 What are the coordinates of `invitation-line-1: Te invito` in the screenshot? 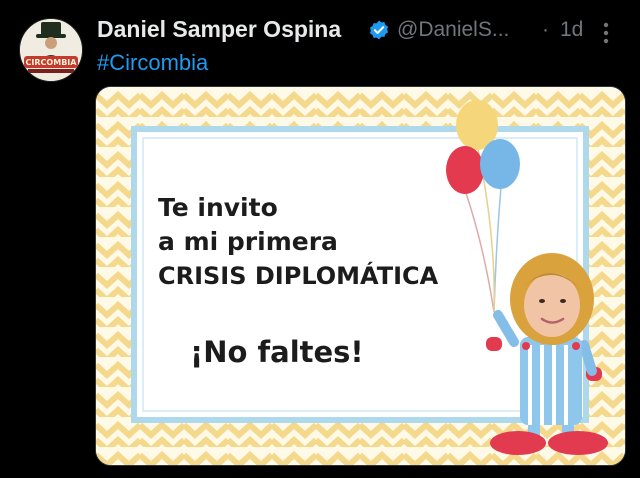 It's located at (218, 207).